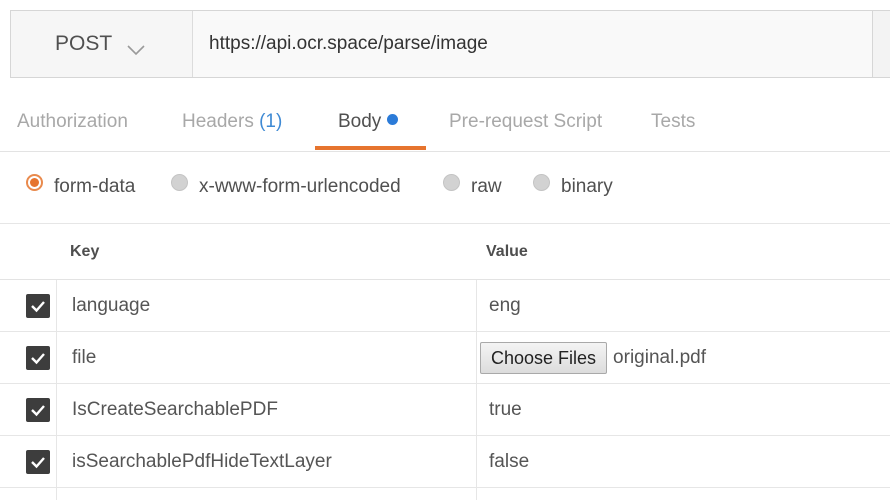  What do you see at coordinates (202, 462) in the screenshot?
I see `row-key: isSearchablePdfHideTextLayer` at bounding box center [202, 462].